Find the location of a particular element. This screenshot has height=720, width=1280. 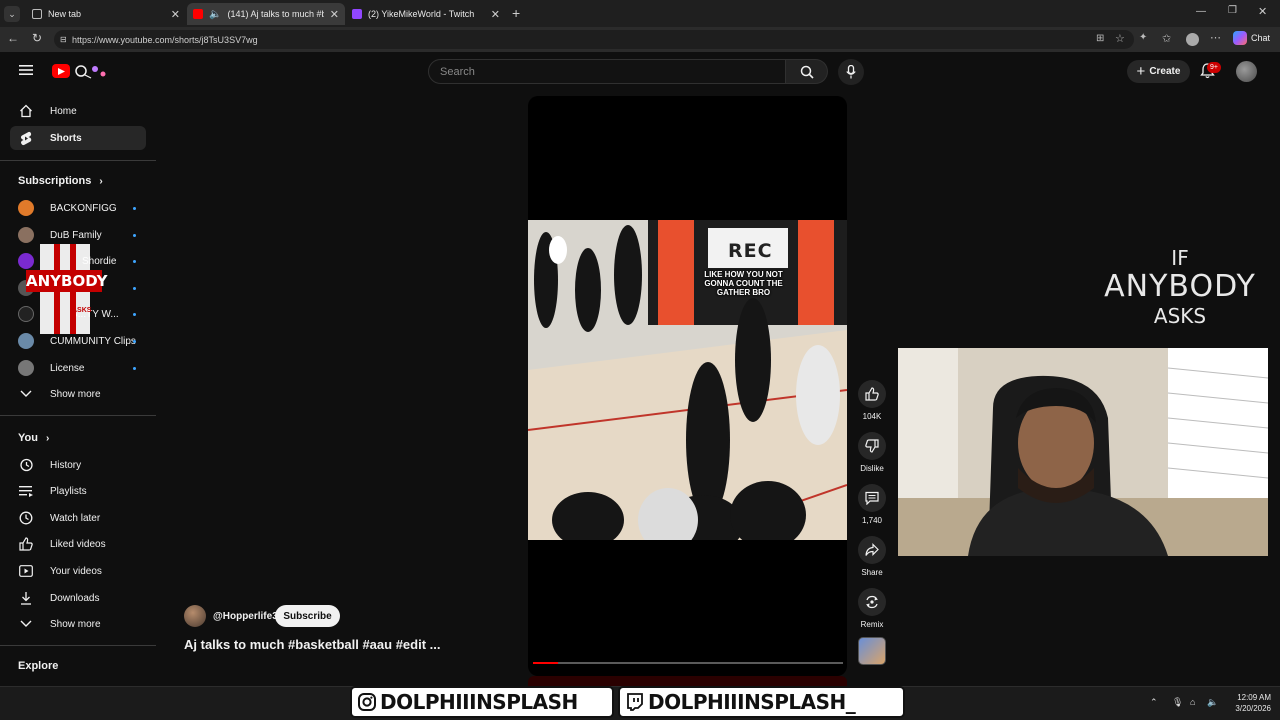

tab-title: New tab is located at coordinates (65, 14).